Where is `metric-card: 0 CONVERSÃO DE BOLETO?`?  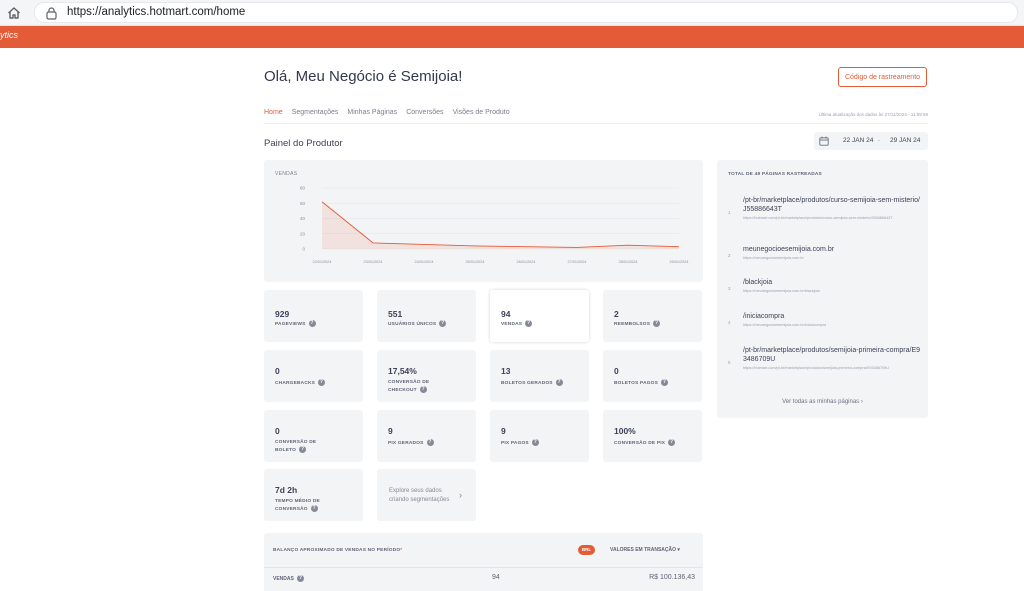 metric-card: 0 CONVERSÃO DE BOLETO? is located at coordinates (313, 436).